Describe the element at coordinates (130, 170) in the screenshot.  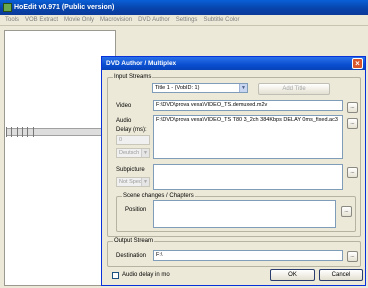
I see `subpicture-label: Subpicture` at that location.